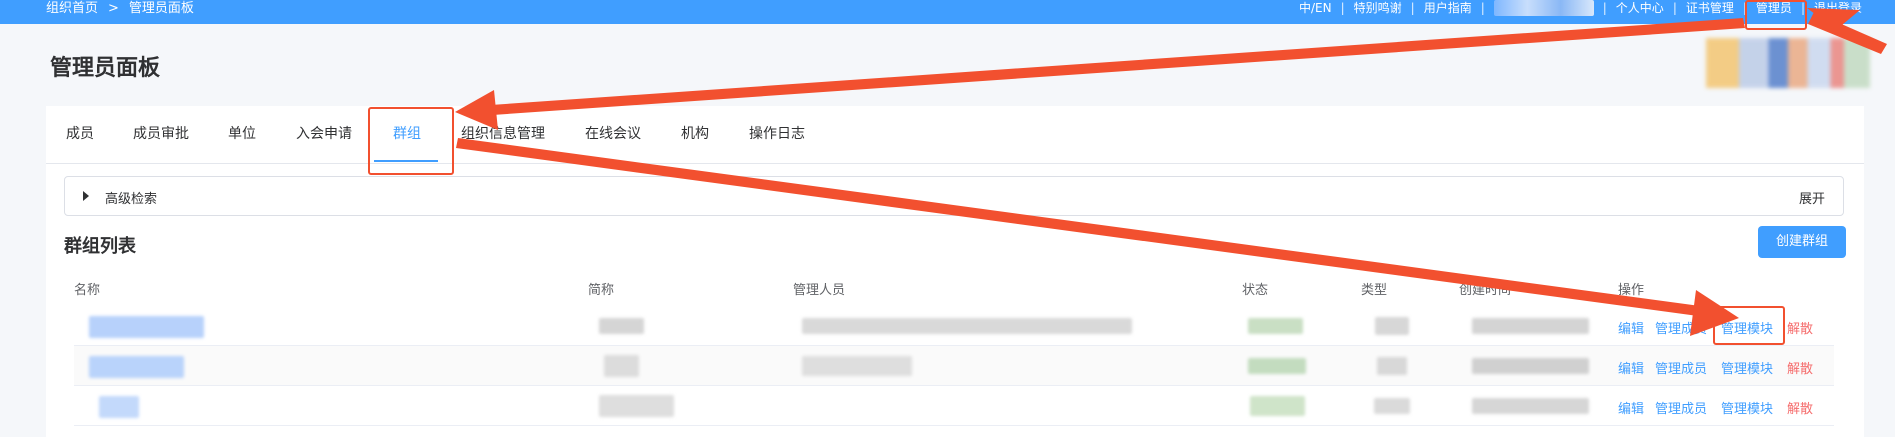 This screenshot has height=437, width=1895. Describe the element at coordinates (954, 196) in the screenshot. I see `advanced-search-bar: 高级检索 展开` at that location.